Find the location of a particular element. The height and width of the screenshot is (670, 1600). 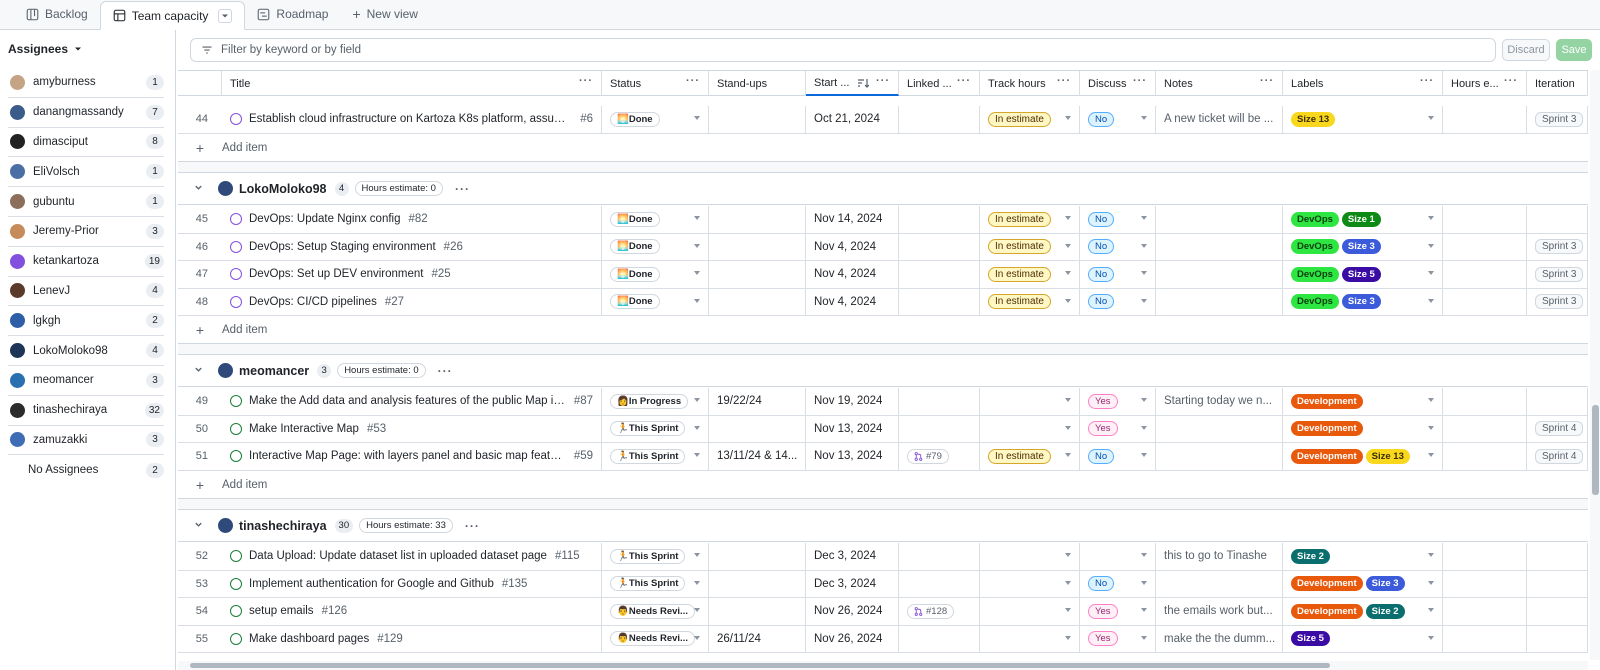

assignee-item: ketankartoza 19 is located at coordinates (86, 262).